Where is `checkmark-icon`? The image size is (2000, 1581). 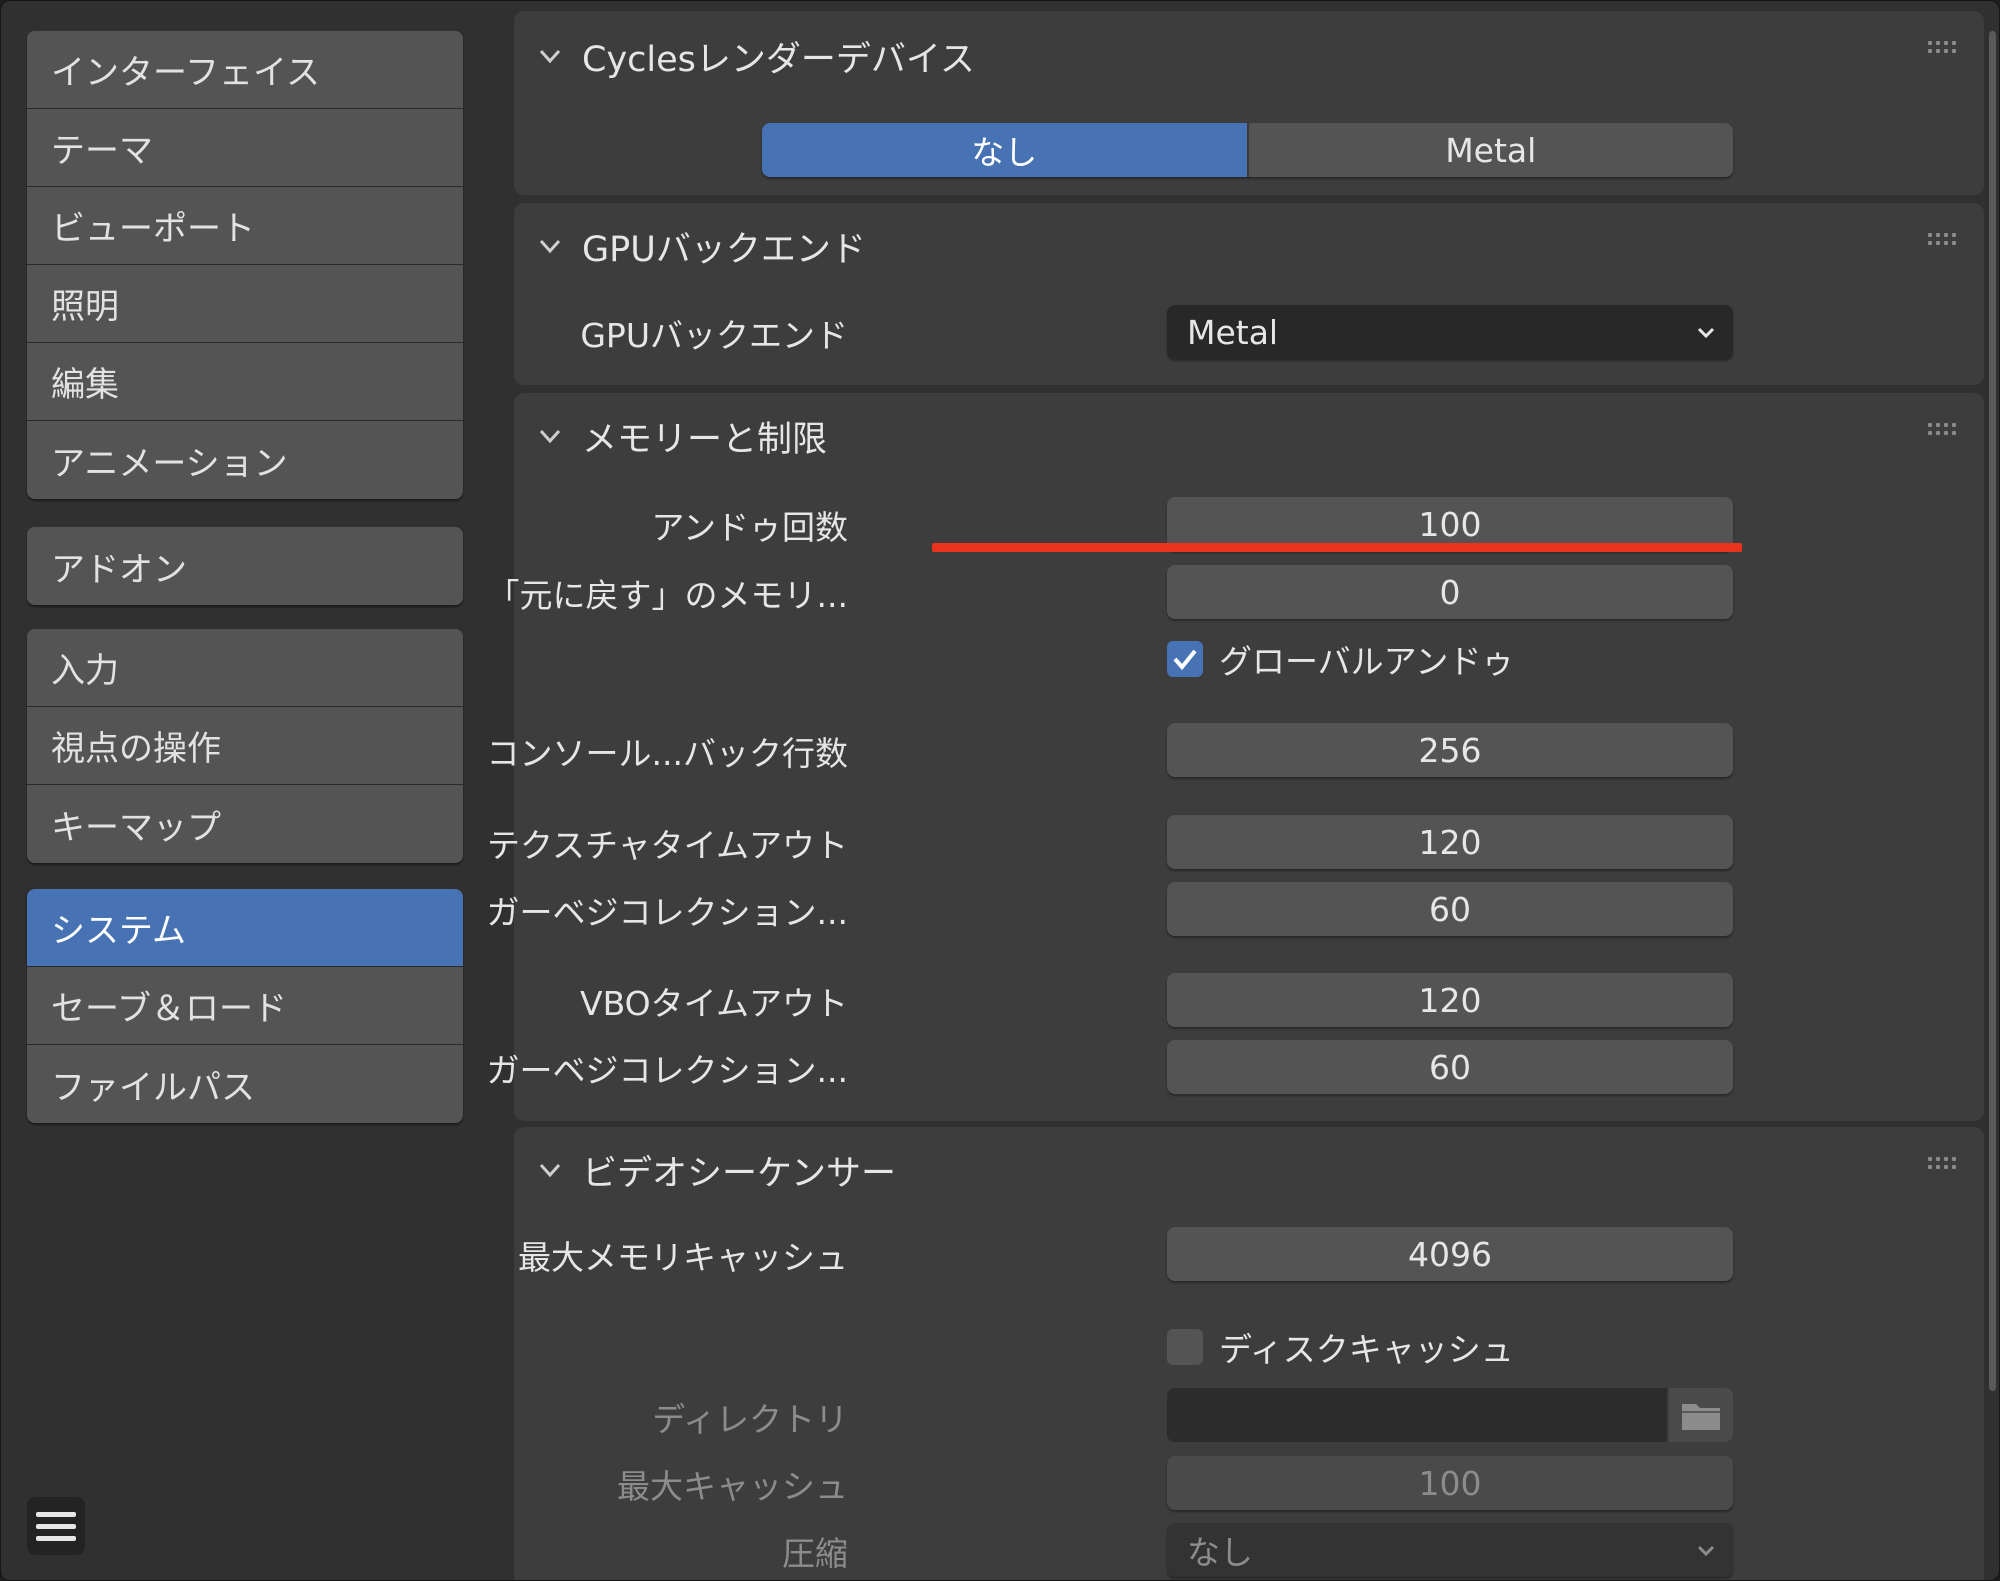
checkmark-icon is located at coordinates (1185, 660).